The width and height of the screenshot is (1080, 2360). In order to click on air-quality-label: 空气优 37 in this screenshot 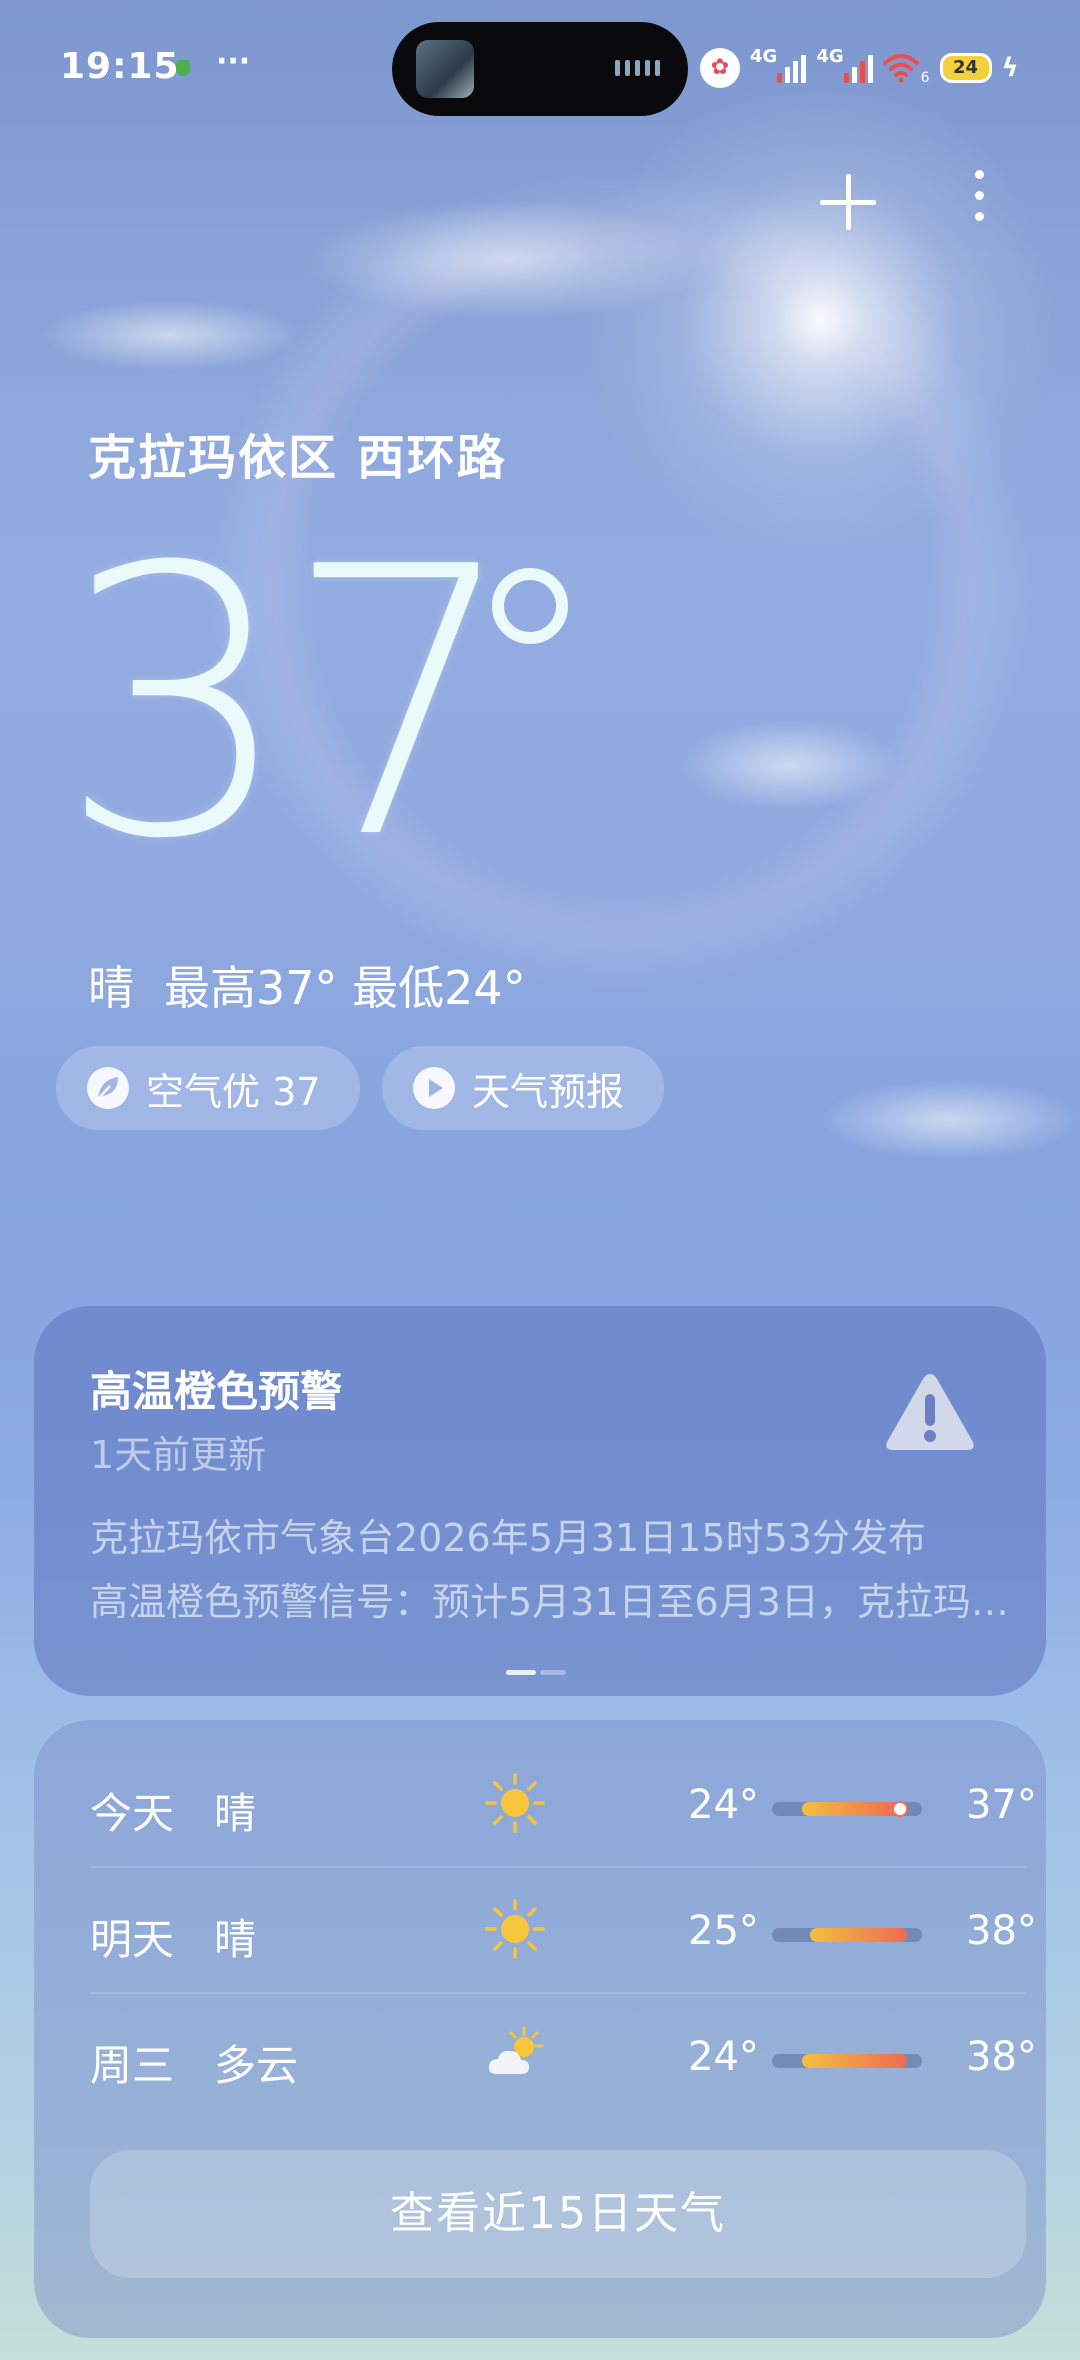, I will do `click(233, 1091)`.